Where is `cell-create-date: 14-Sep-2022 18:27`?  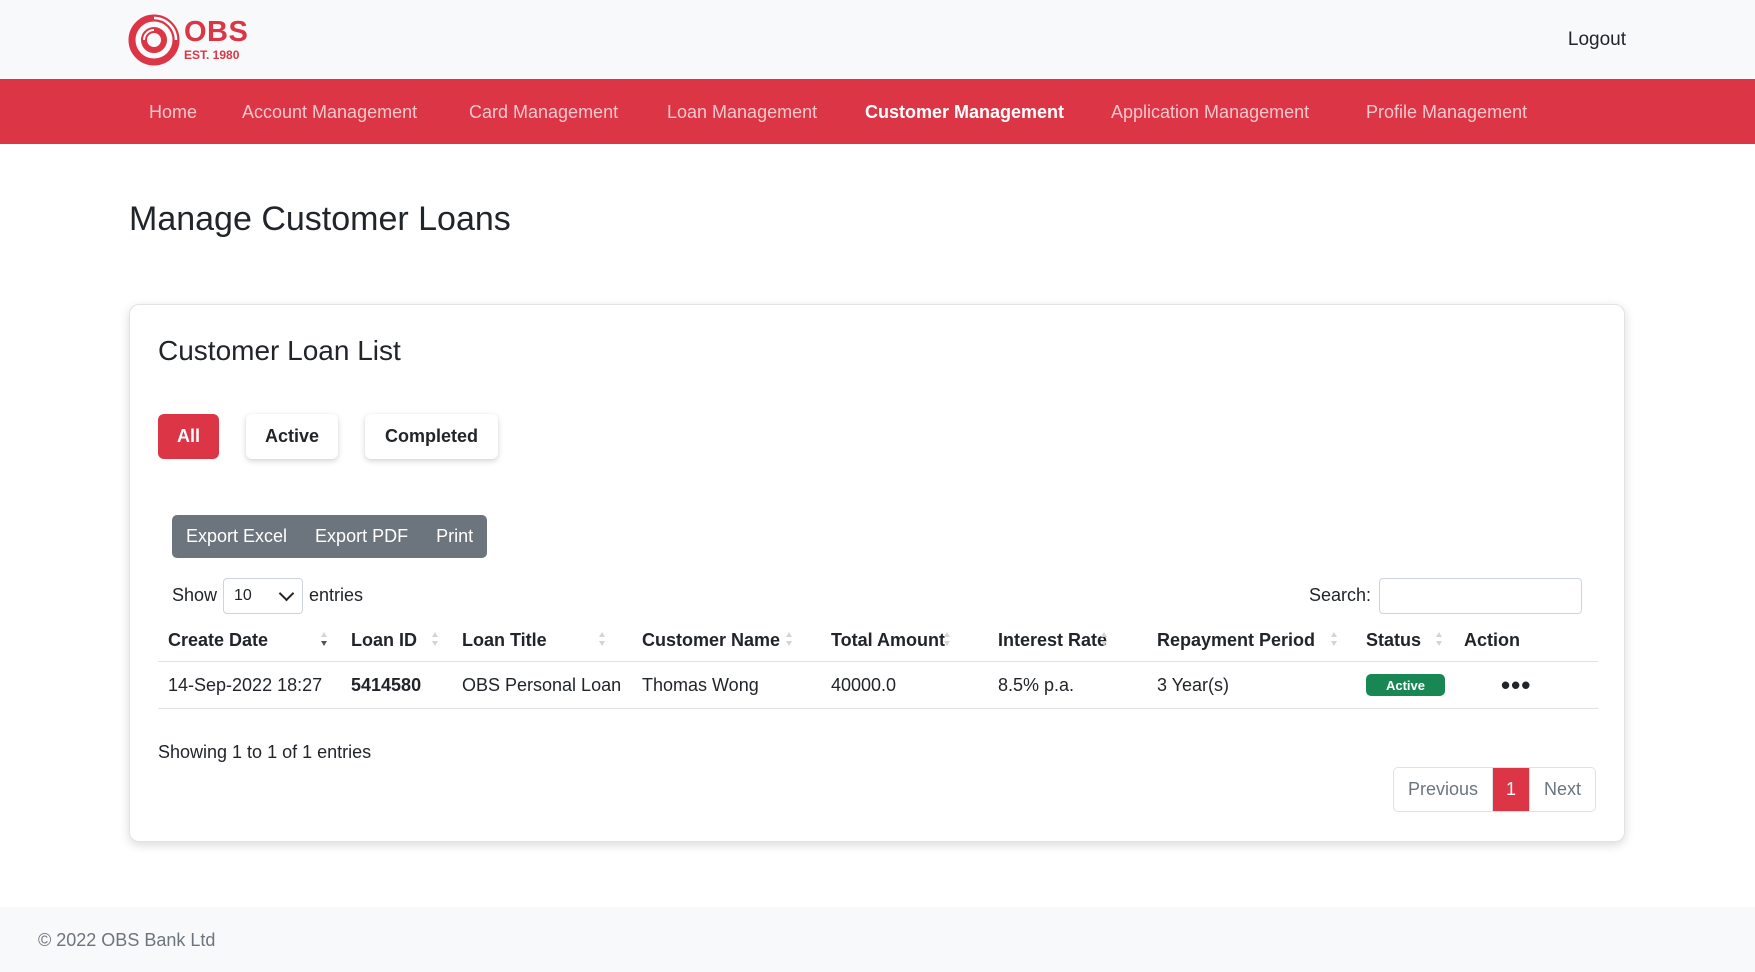 cell-create-date: 14-Sep-2022 18:27 is located at coordinates (245, 684).